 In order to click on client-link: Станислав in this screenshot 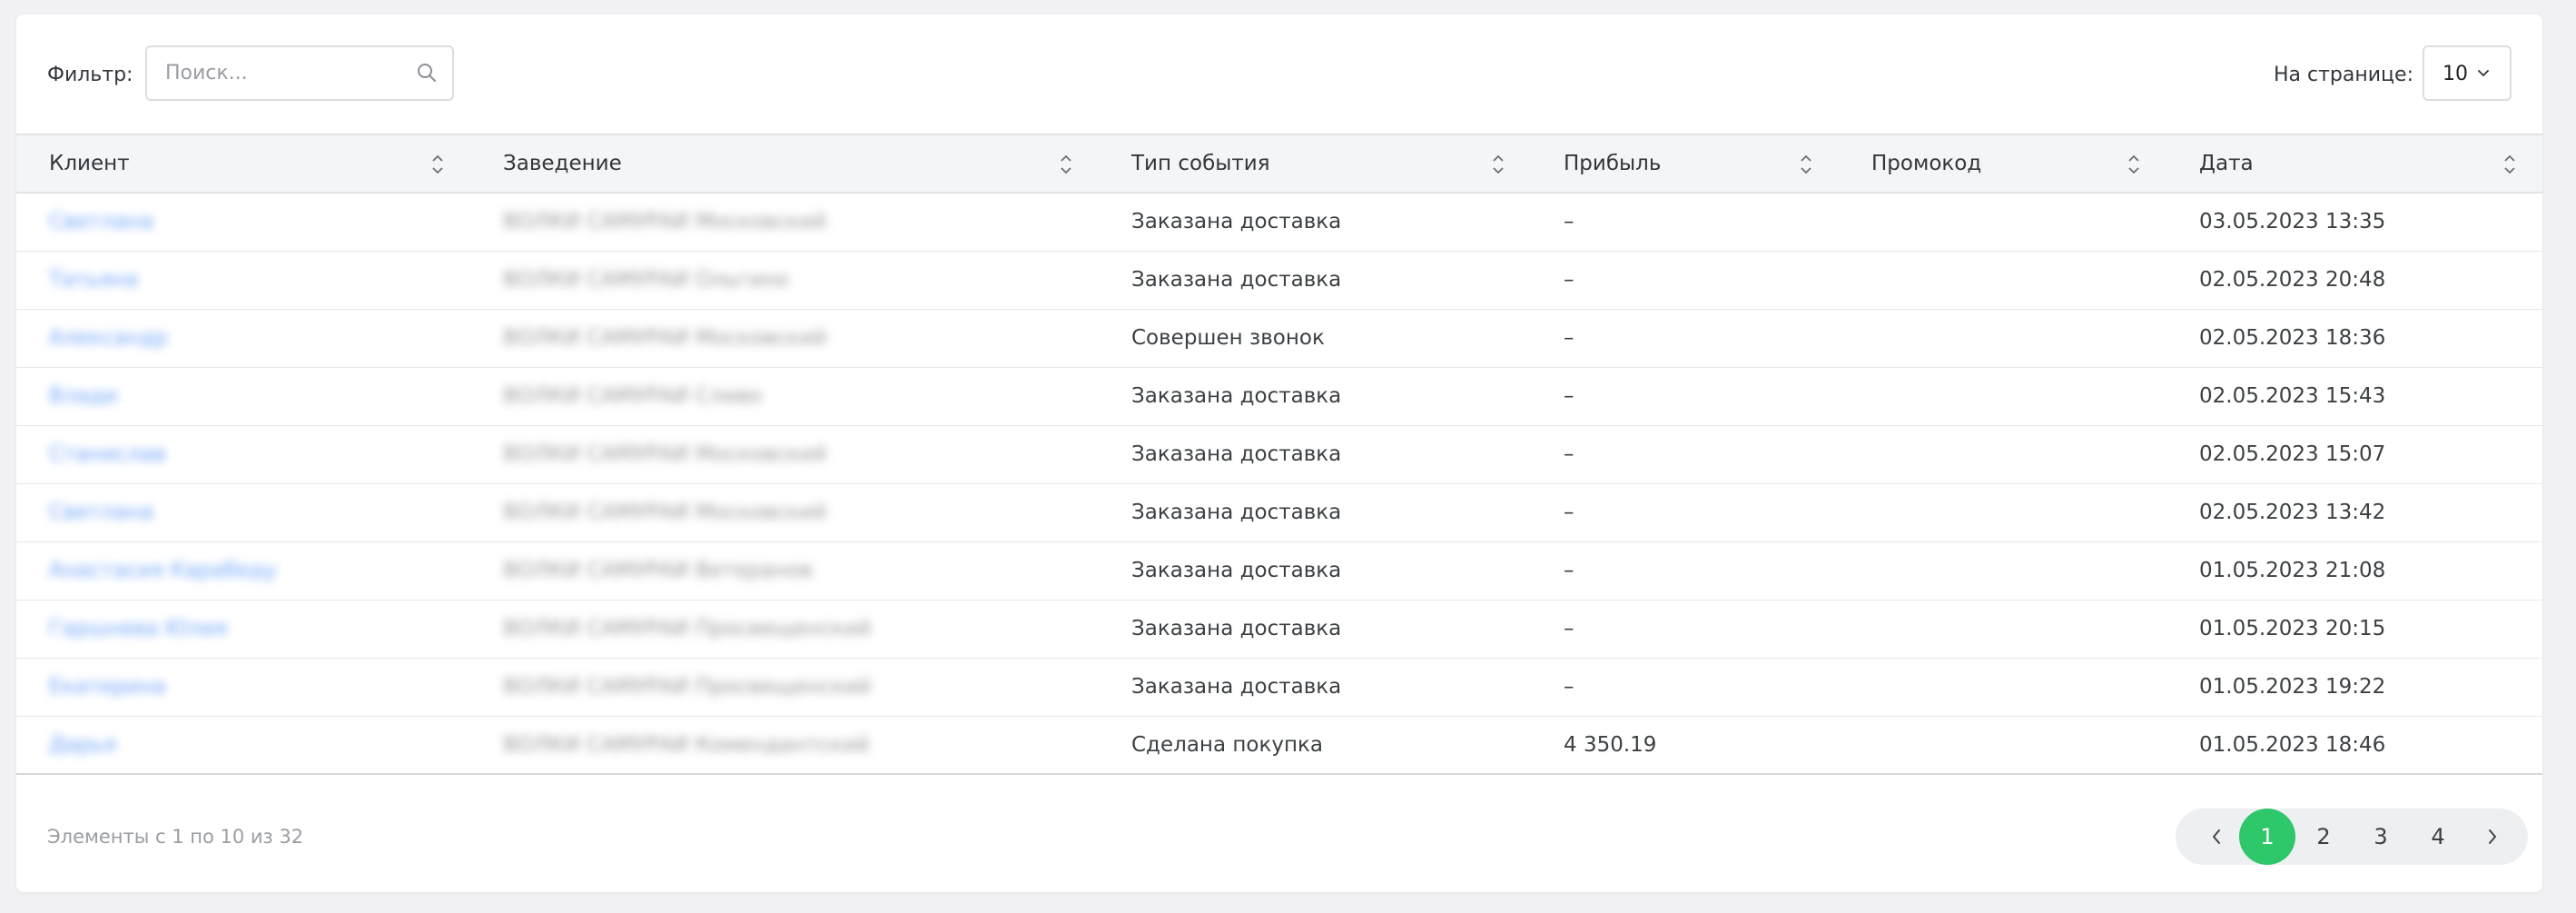, I will do `click(107, 454)`.